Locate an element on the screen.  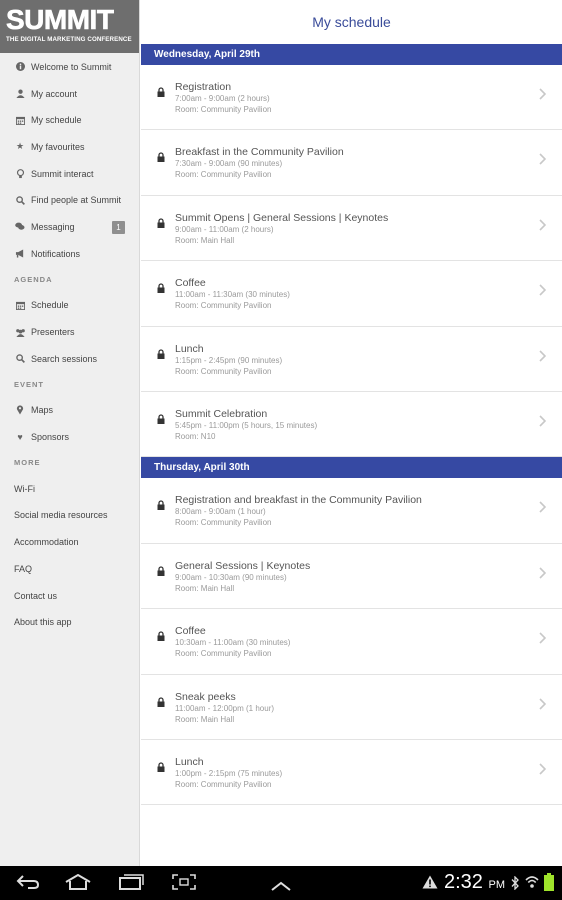
clock-ampm: PM is located at coordinates (497, 885).